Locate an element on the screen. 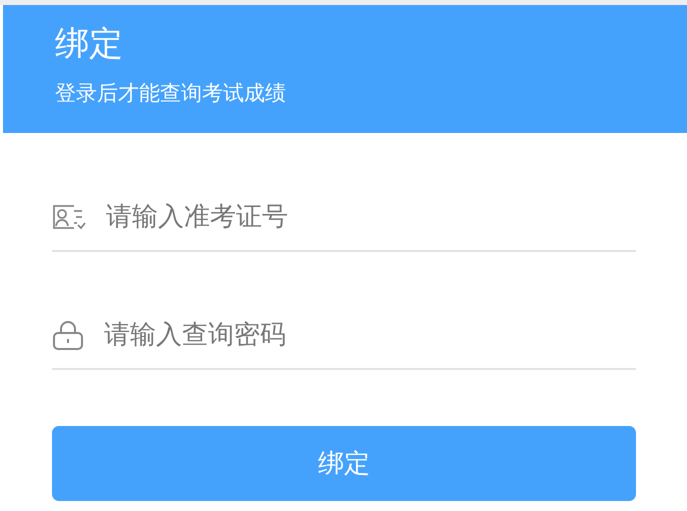 The height and width of the screenshot is (511, 687). bind-button: 绑定 is located at coordinates (344, 463).